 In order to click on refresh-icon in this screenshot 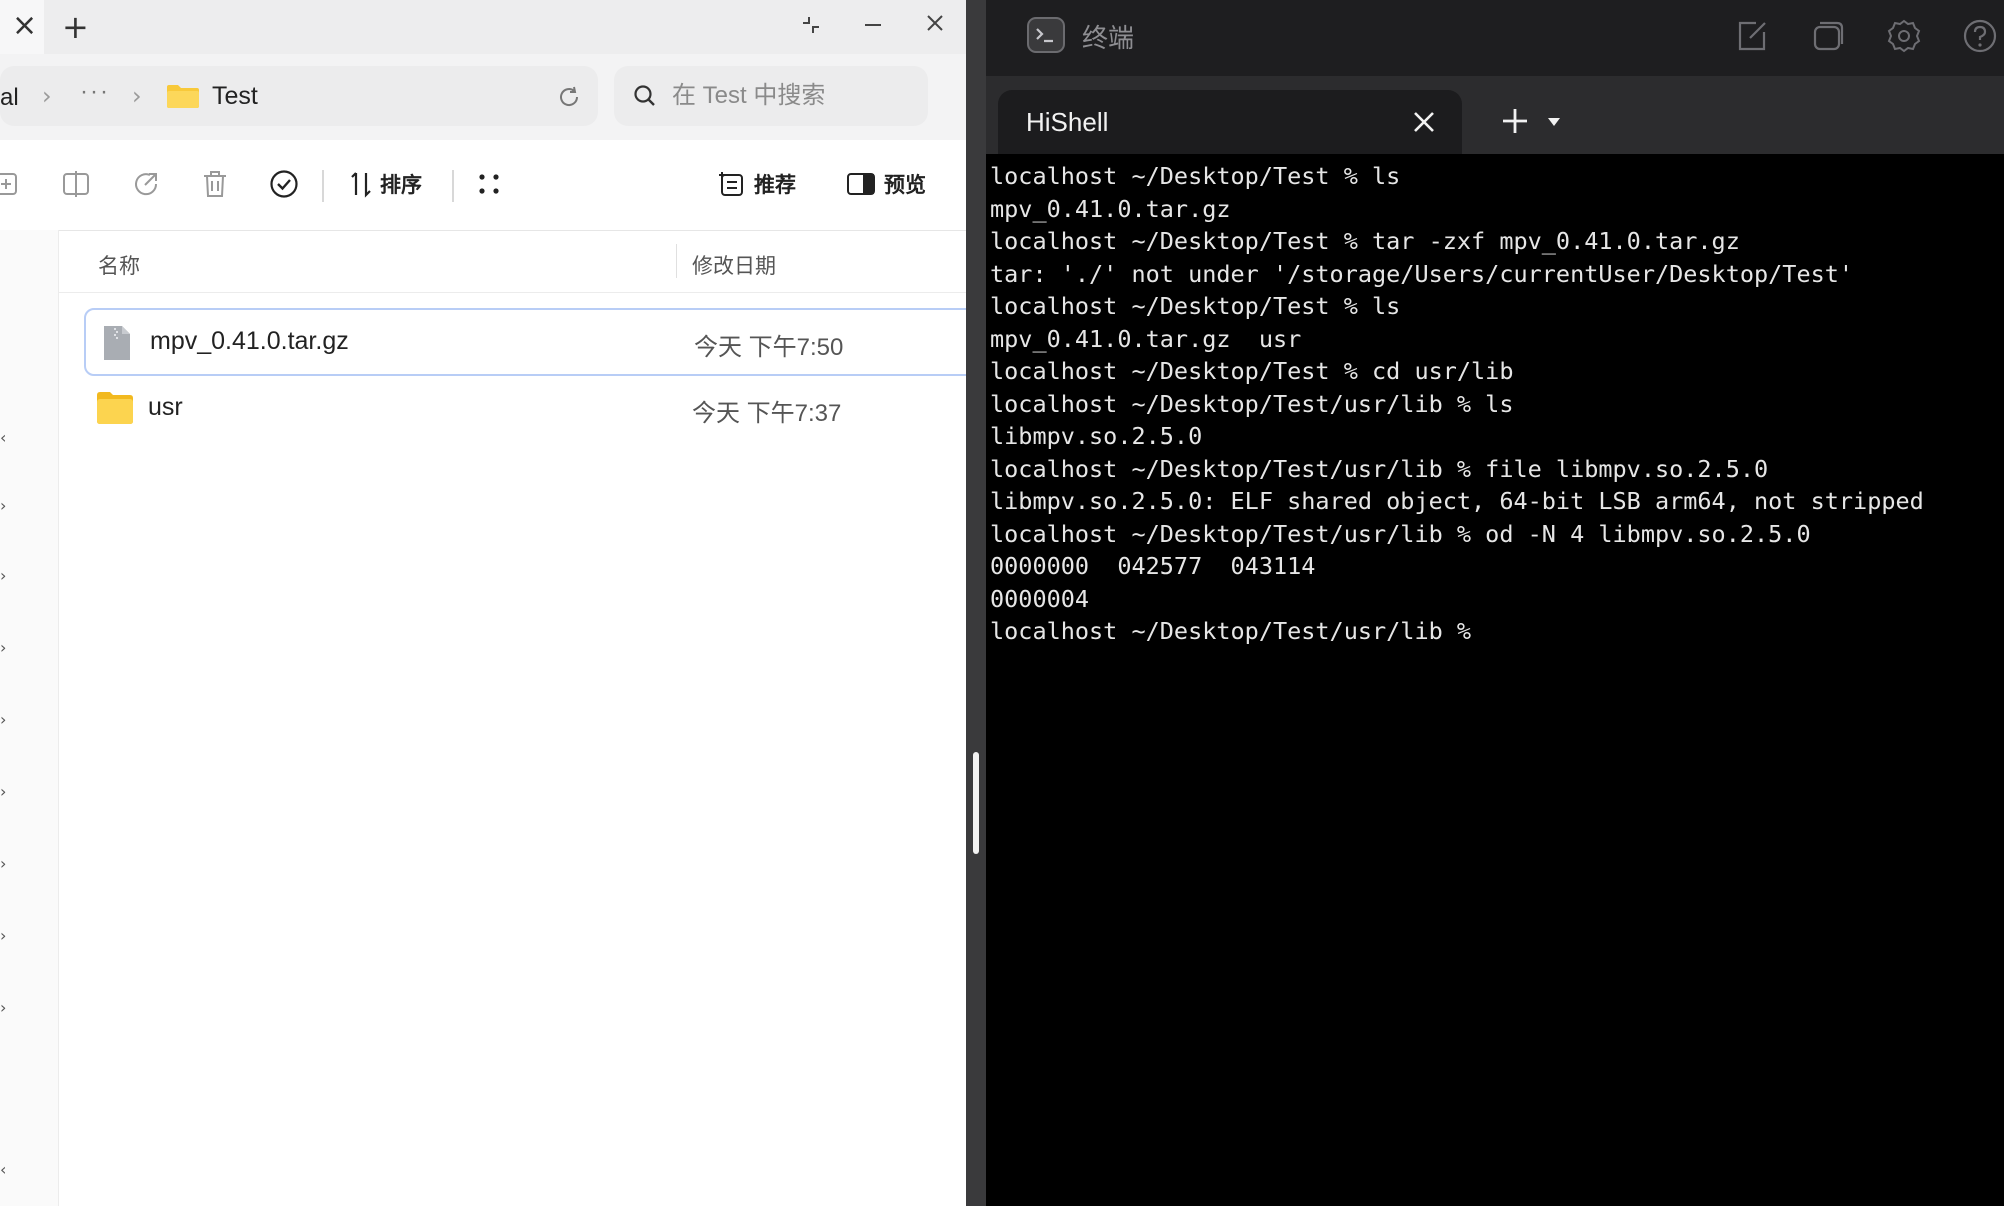, I will do `click(569, 97)`.